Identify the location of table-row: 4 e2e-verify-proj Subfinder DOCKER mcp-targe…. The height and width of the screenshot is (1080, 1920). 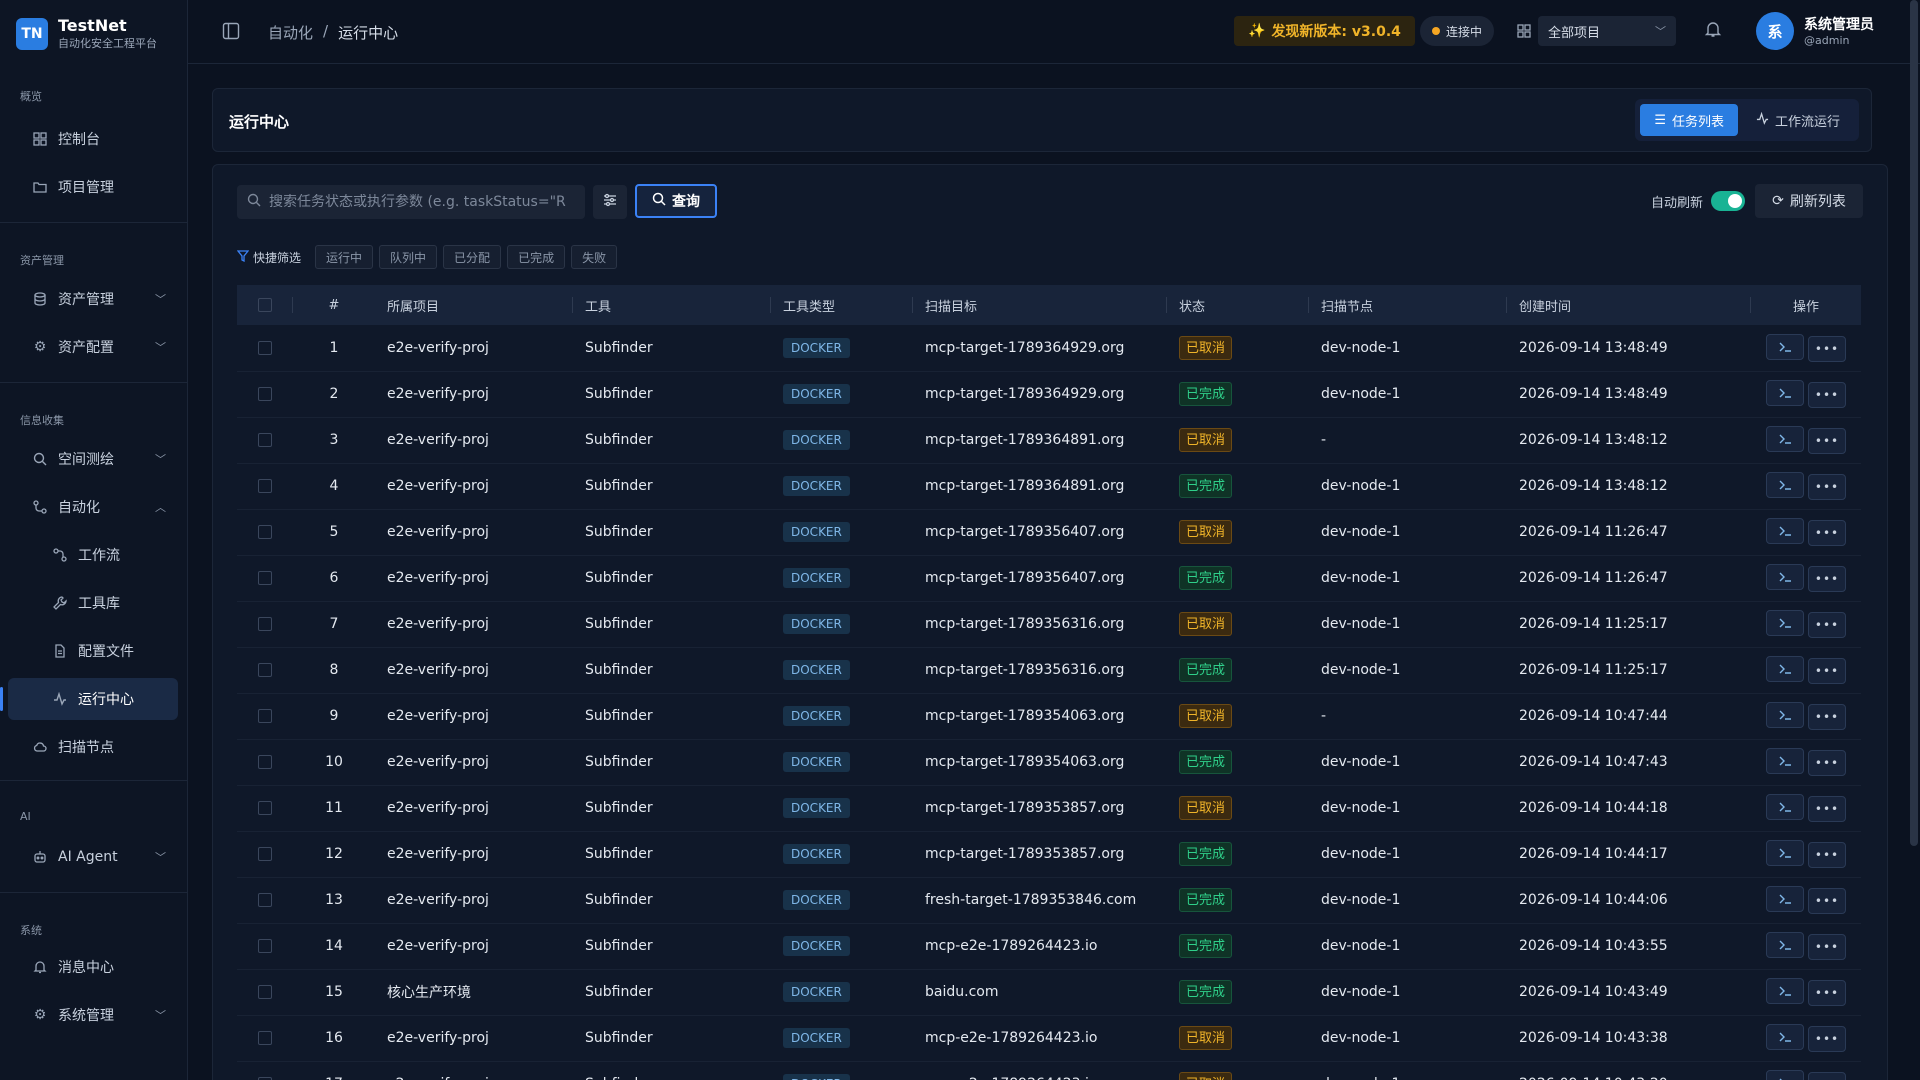
(1049, 486).